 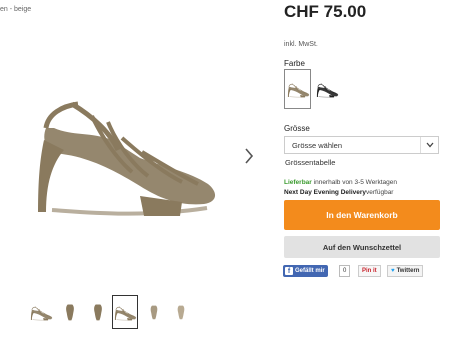 What do you see at coordinates (301, 44) in the screenshot?
I see `vat-note: inkl. MwSt.` at bounding box center [301, 44].